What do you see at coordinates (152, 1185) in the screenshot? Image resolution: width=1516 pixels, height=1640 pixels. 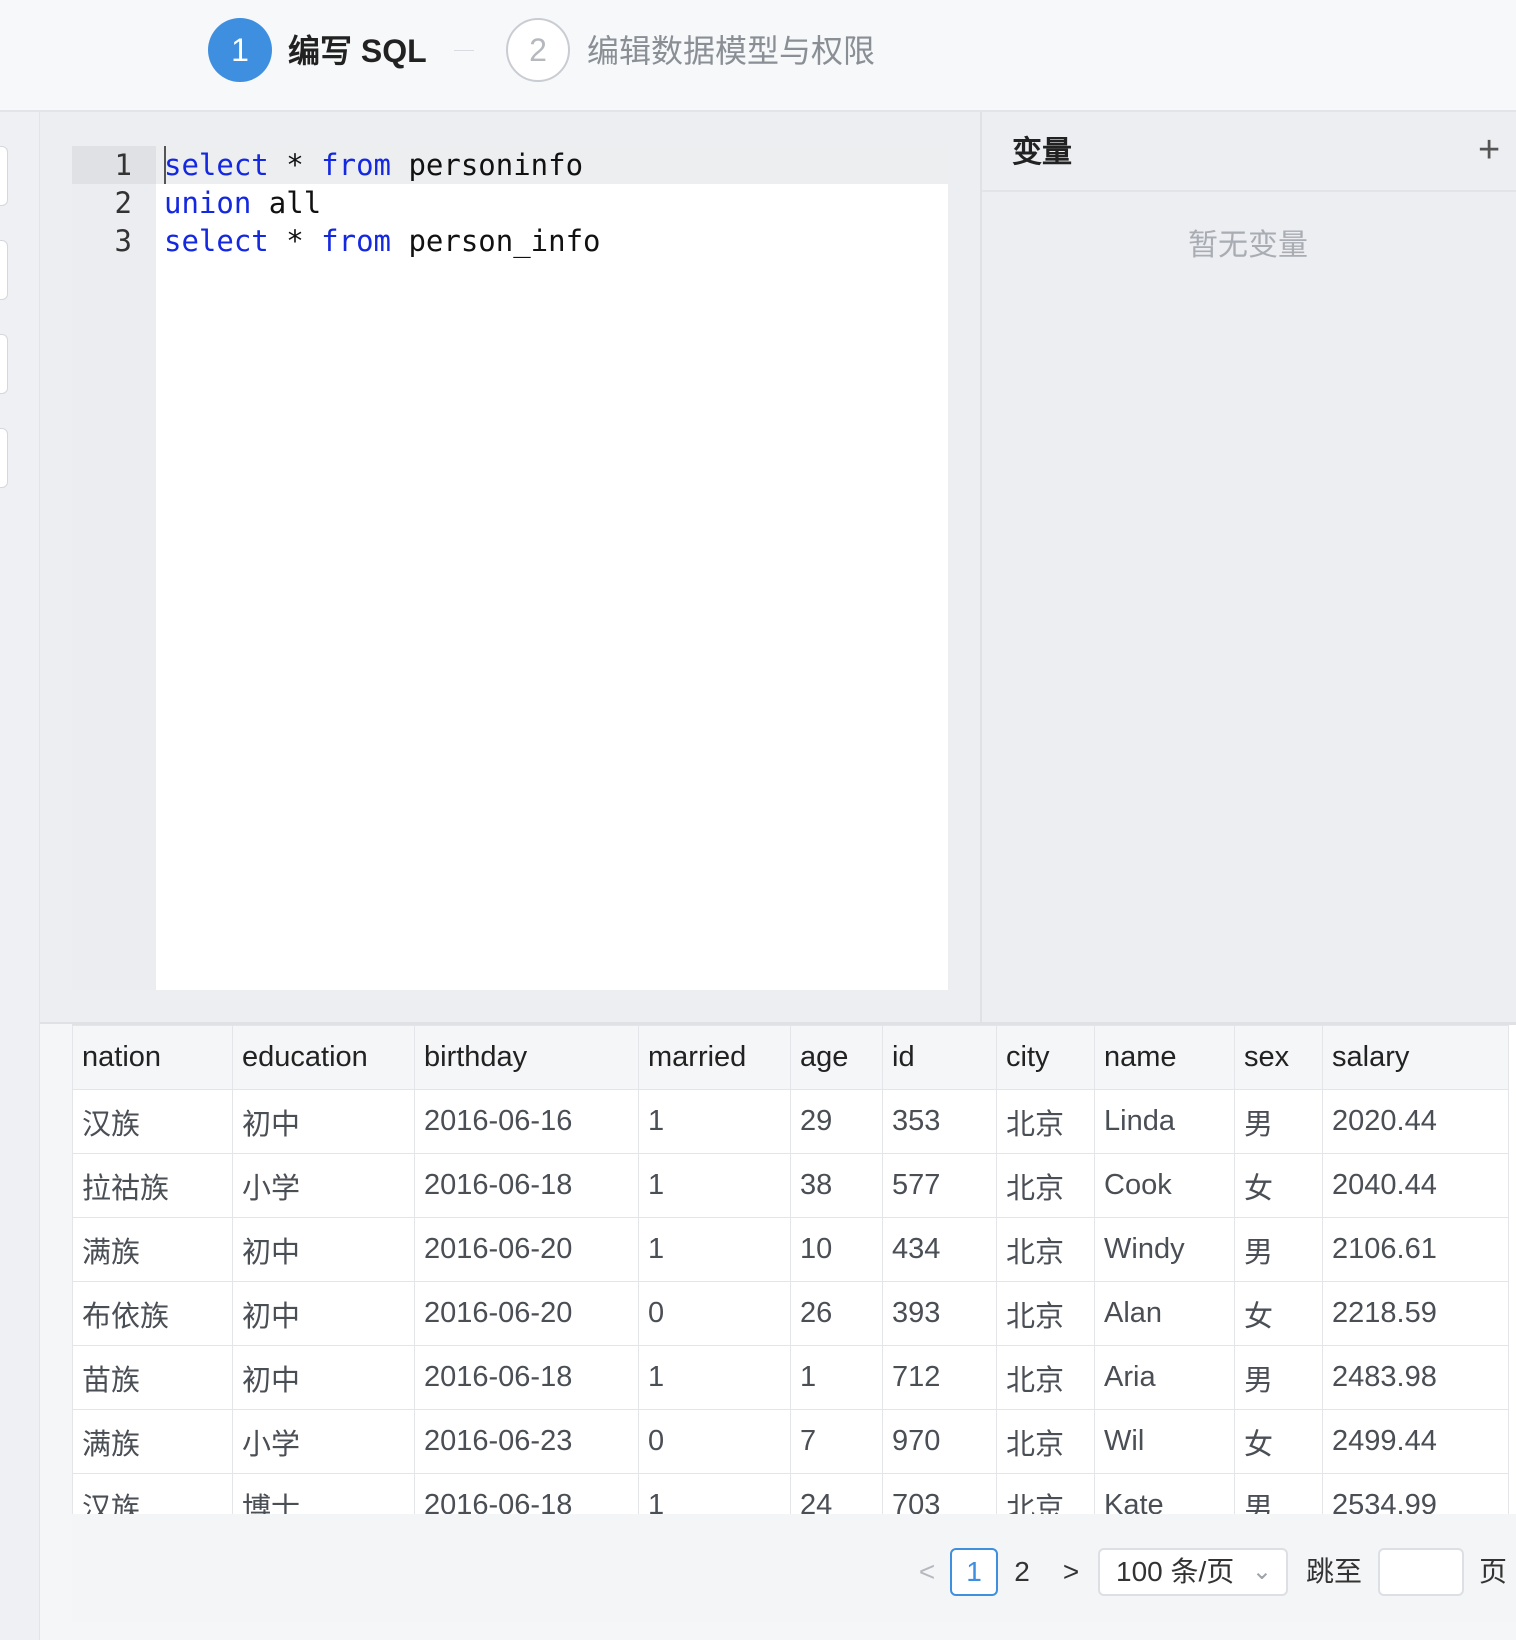 I see `table-cell-nation: 拉祜族` at bounding box center [152, 1185].